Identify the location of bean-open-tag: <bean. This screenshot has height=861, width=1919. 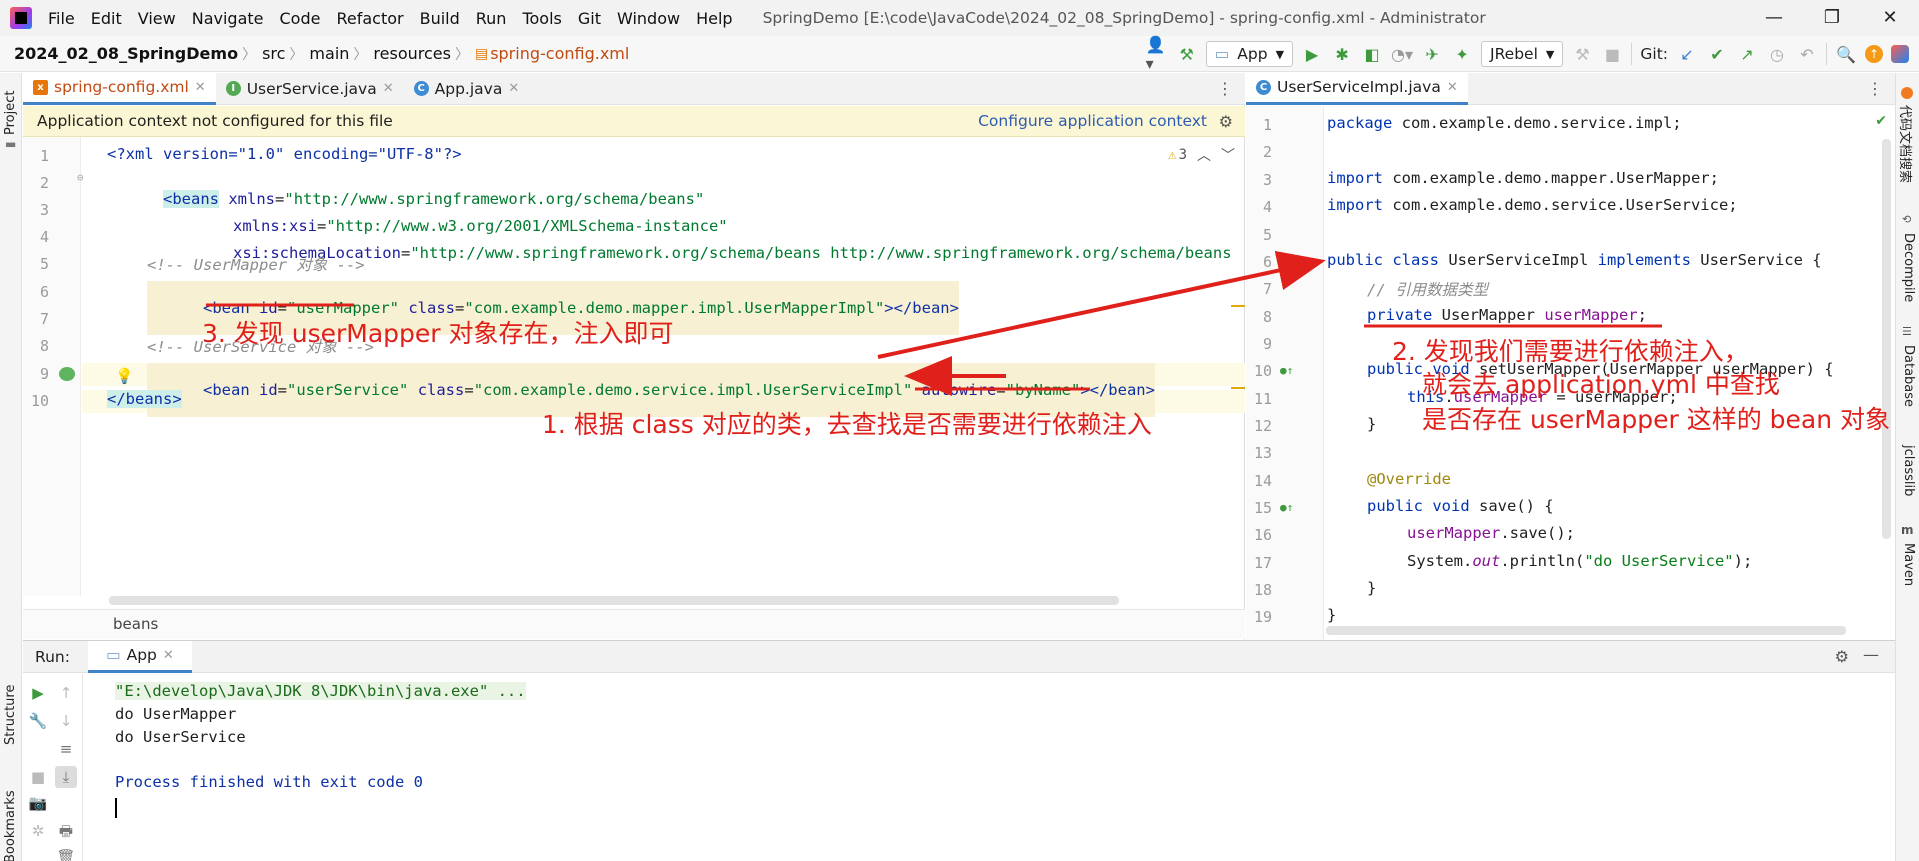
(231, 390).